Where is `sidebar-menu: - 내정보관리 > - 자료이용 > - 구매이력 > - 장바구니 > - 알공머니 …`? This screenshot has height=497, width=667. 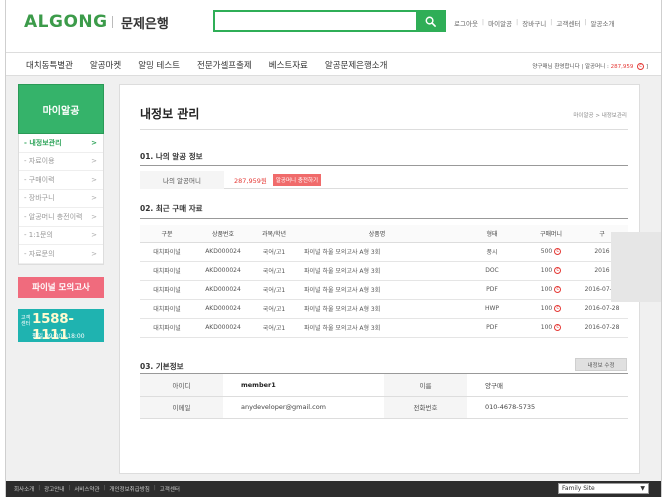 sidebar-menu: - 내정보관리 > - 자료이용 > - 구매이력 > - 장바구니 > - 알공머니 … is located at coordinates (61, 199).